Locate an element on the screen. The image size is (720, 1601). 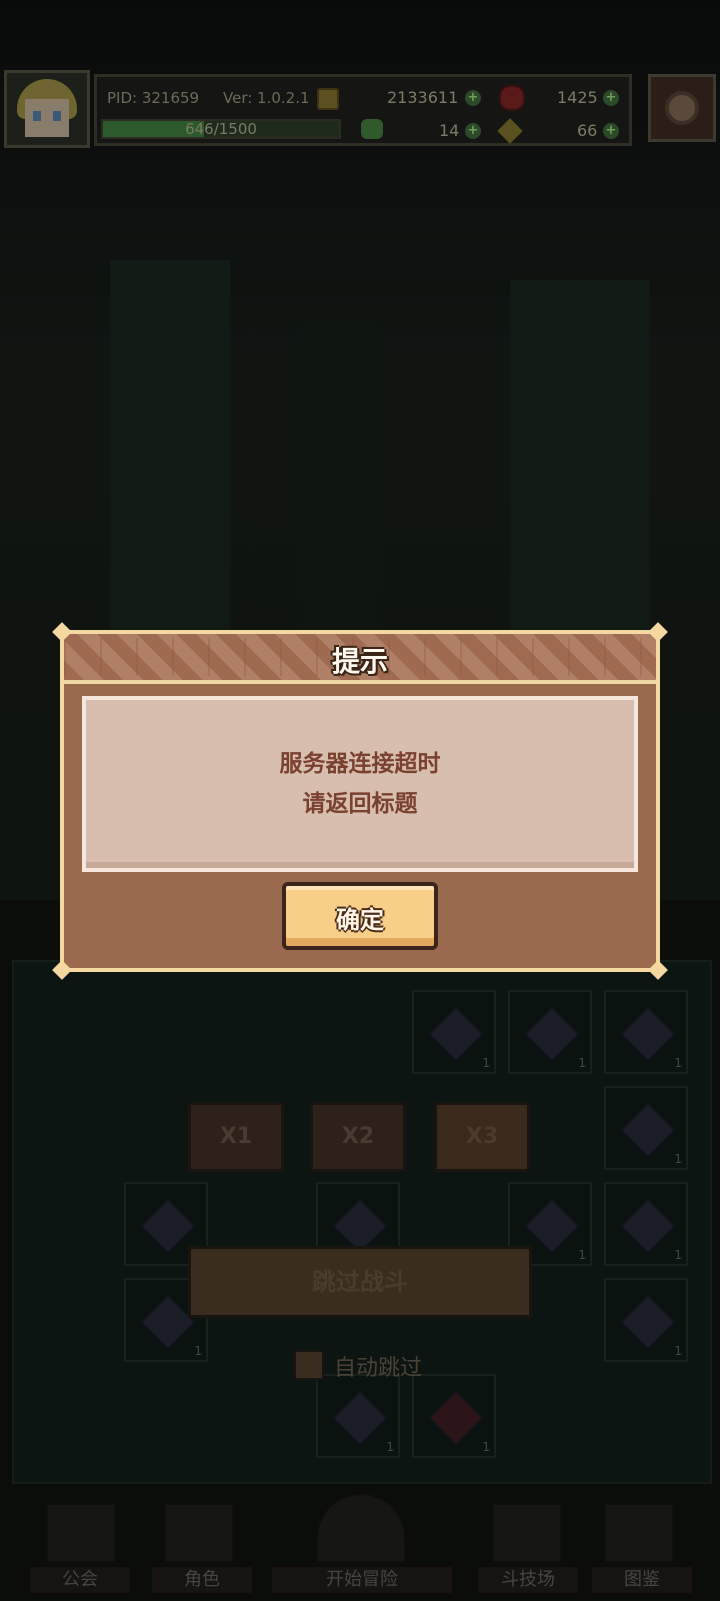
gold-amount: 2133611 is located at coordinates (423, 97).